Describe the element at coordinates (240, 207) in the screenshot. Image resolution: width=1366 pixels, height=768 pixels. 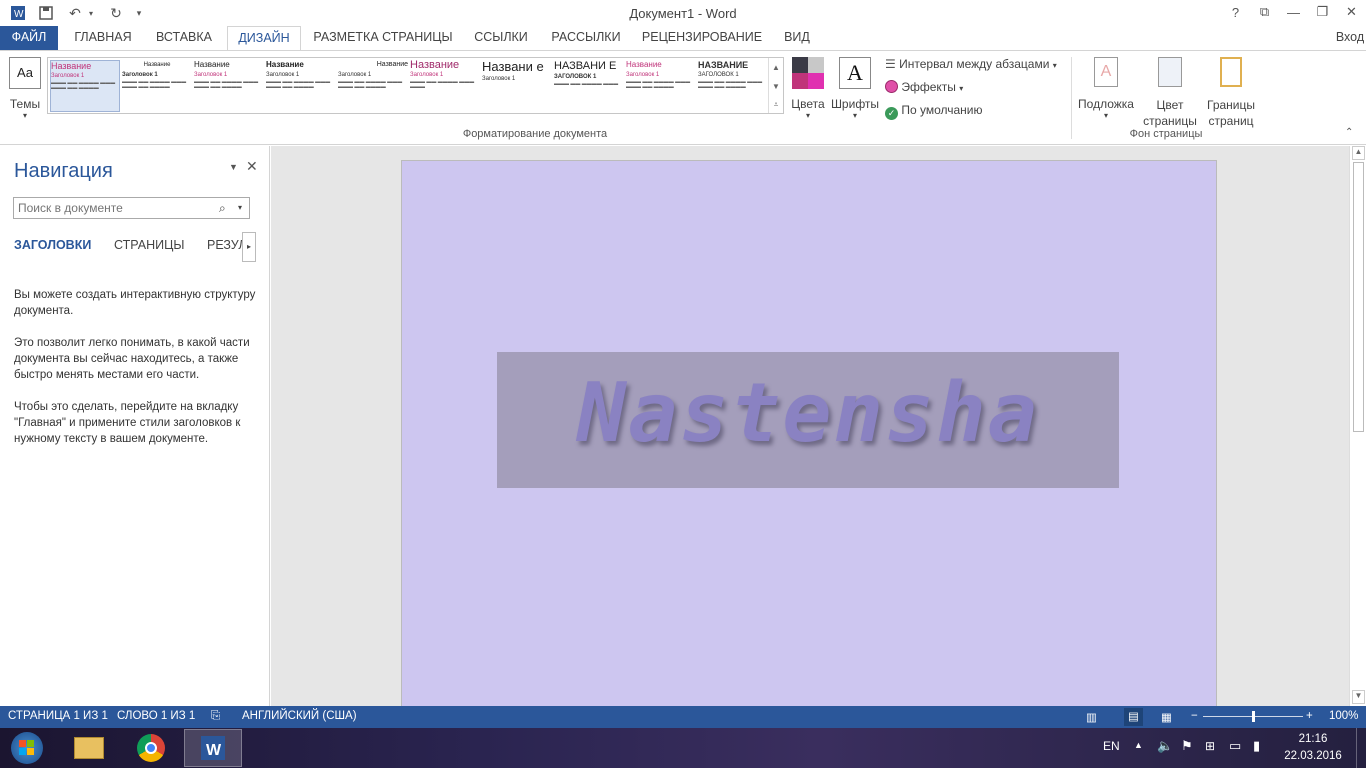
I see `search-options-icon: ▾` at that location.